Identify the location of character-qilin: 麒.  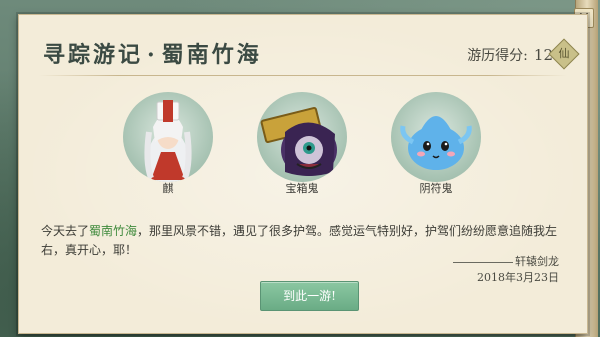
(168, 147).